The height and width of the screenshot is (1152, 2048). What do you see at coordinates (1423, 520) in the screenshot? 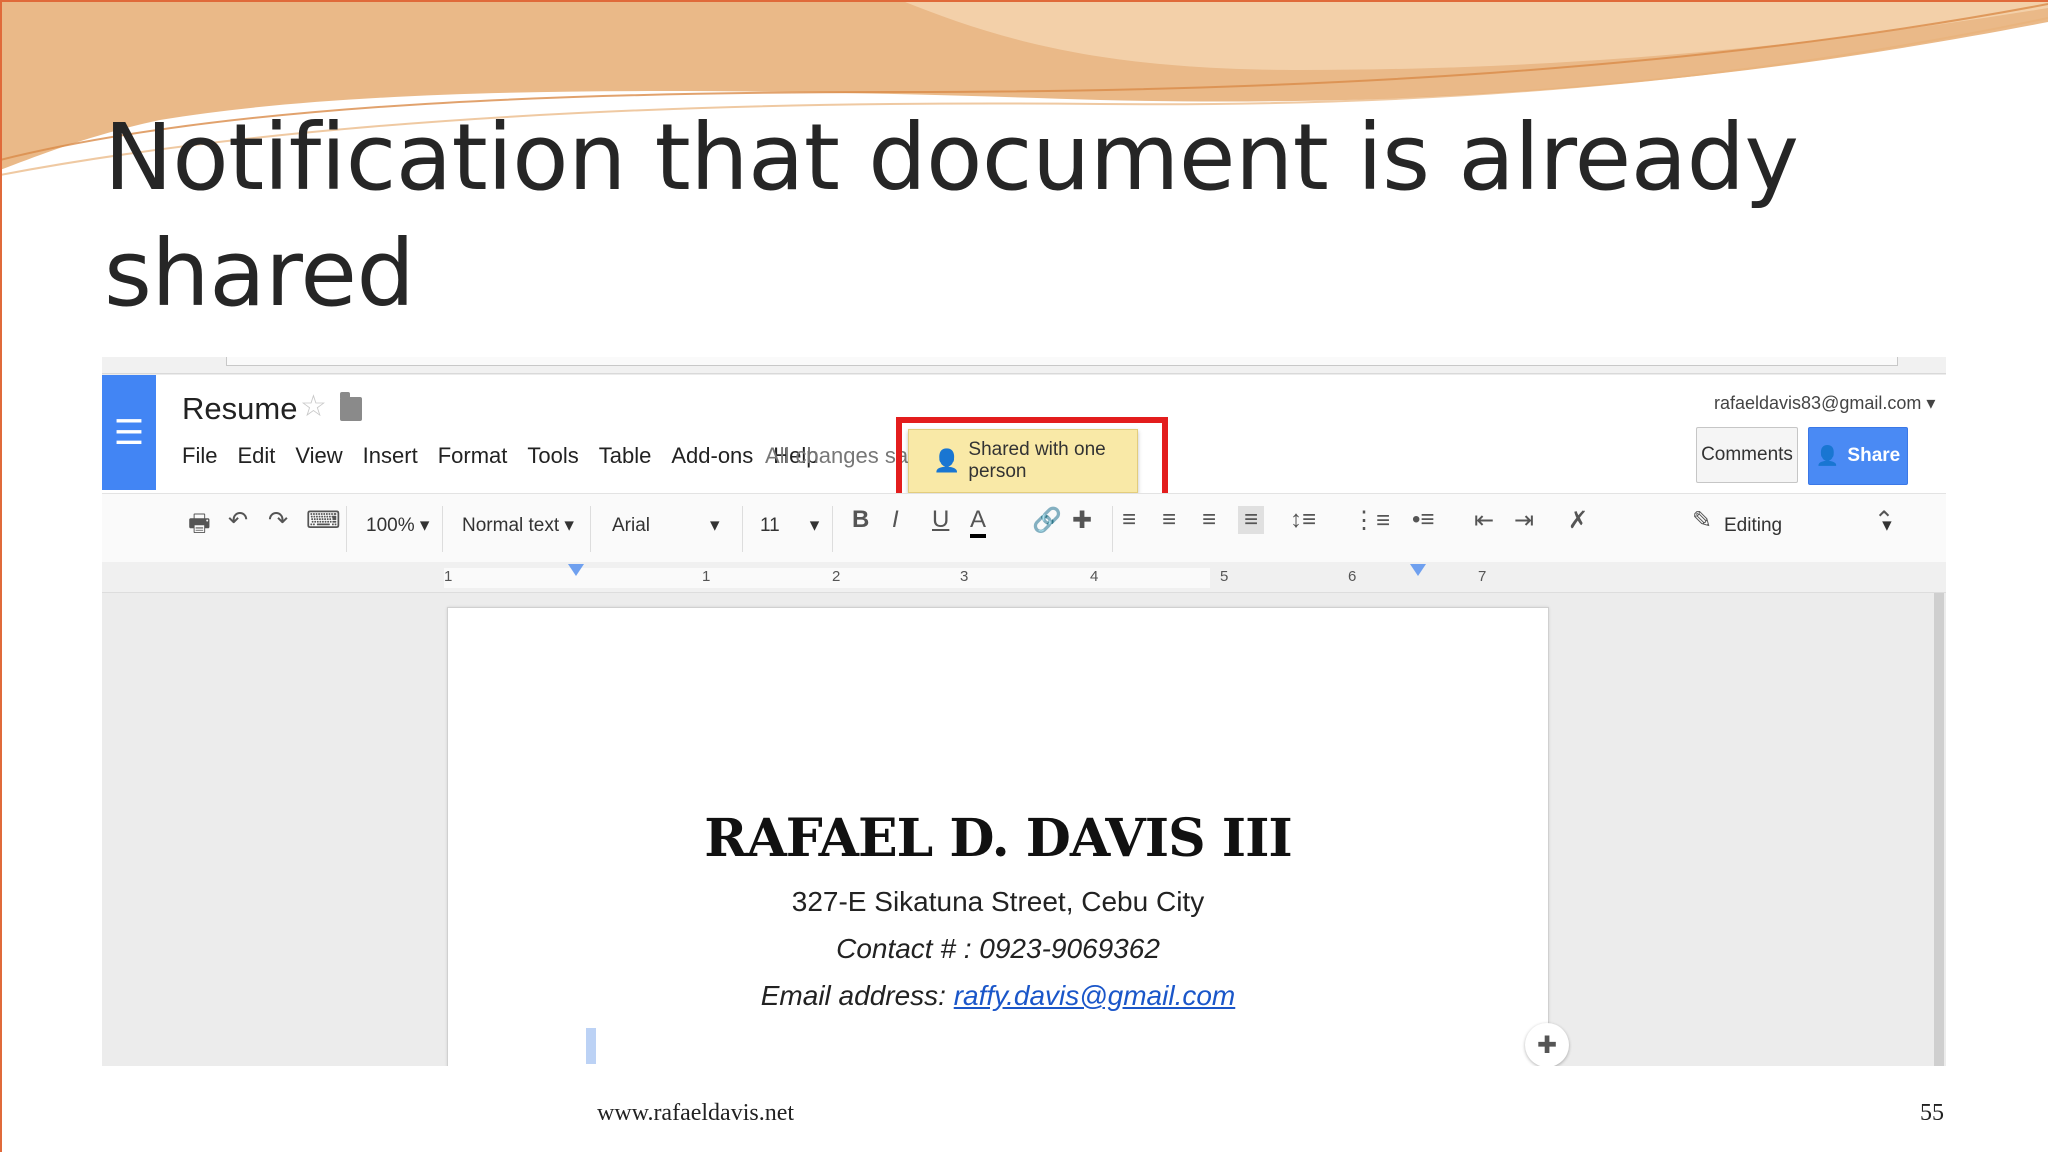
I see `bulleted-list-icon: •≡` at bounding box center [1423, 520].